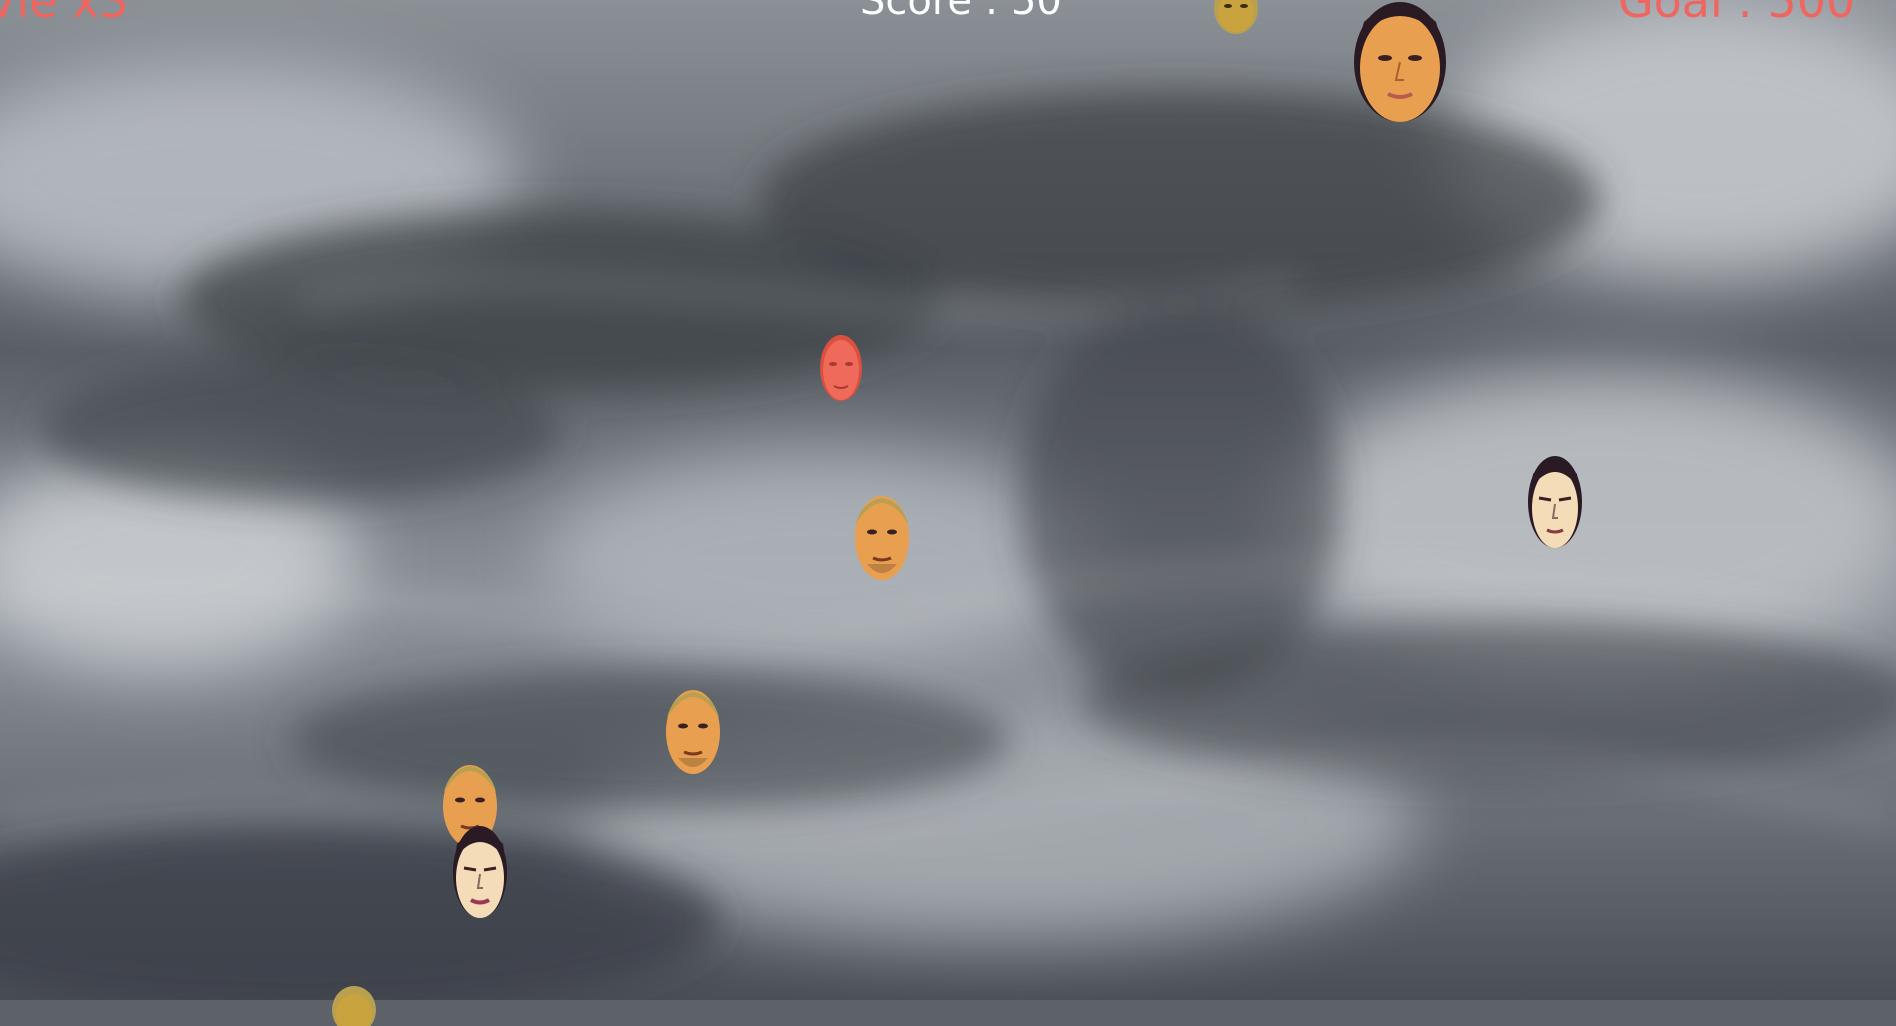  Describe the element at coordinates (961, 12) in the screenshot. I see `score-counter: Score : 50` at that location.